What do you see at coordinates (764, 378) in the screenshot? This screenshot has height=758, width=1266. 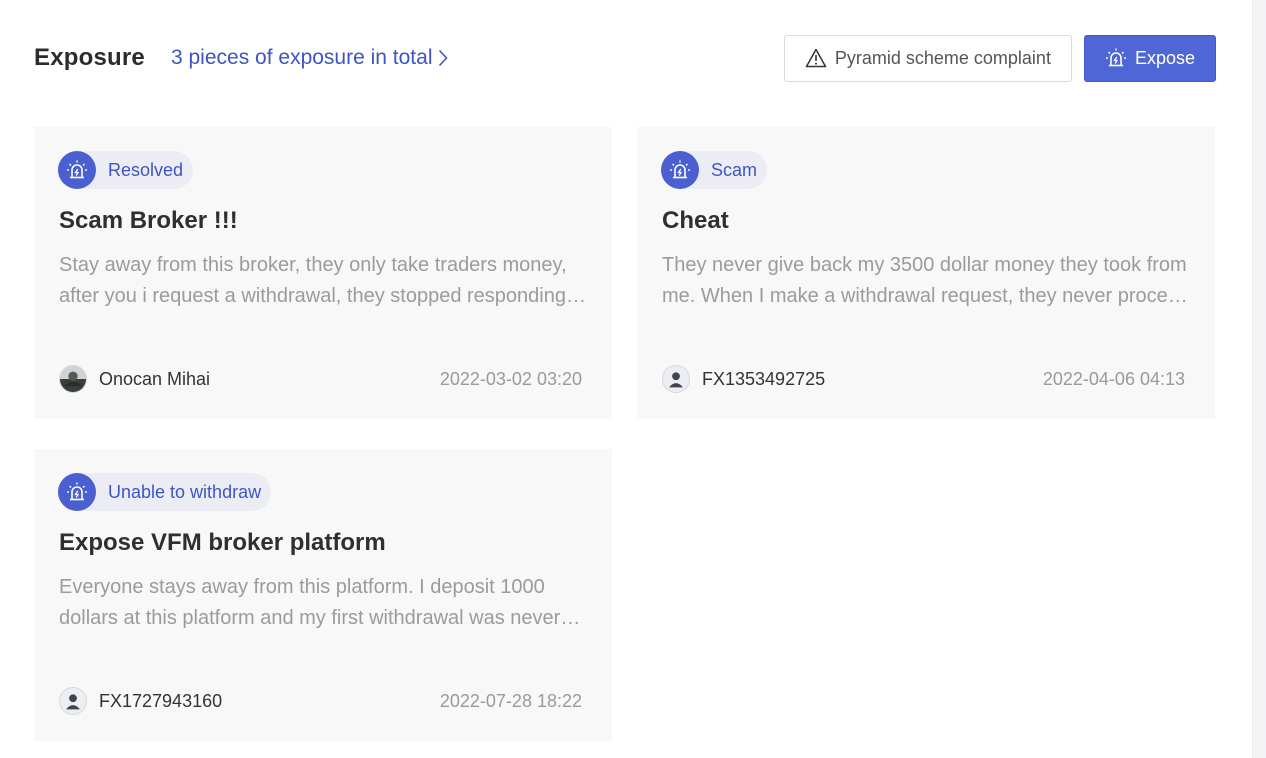 I see `author-name: FX1353492725` at bounding box center [764, 378].